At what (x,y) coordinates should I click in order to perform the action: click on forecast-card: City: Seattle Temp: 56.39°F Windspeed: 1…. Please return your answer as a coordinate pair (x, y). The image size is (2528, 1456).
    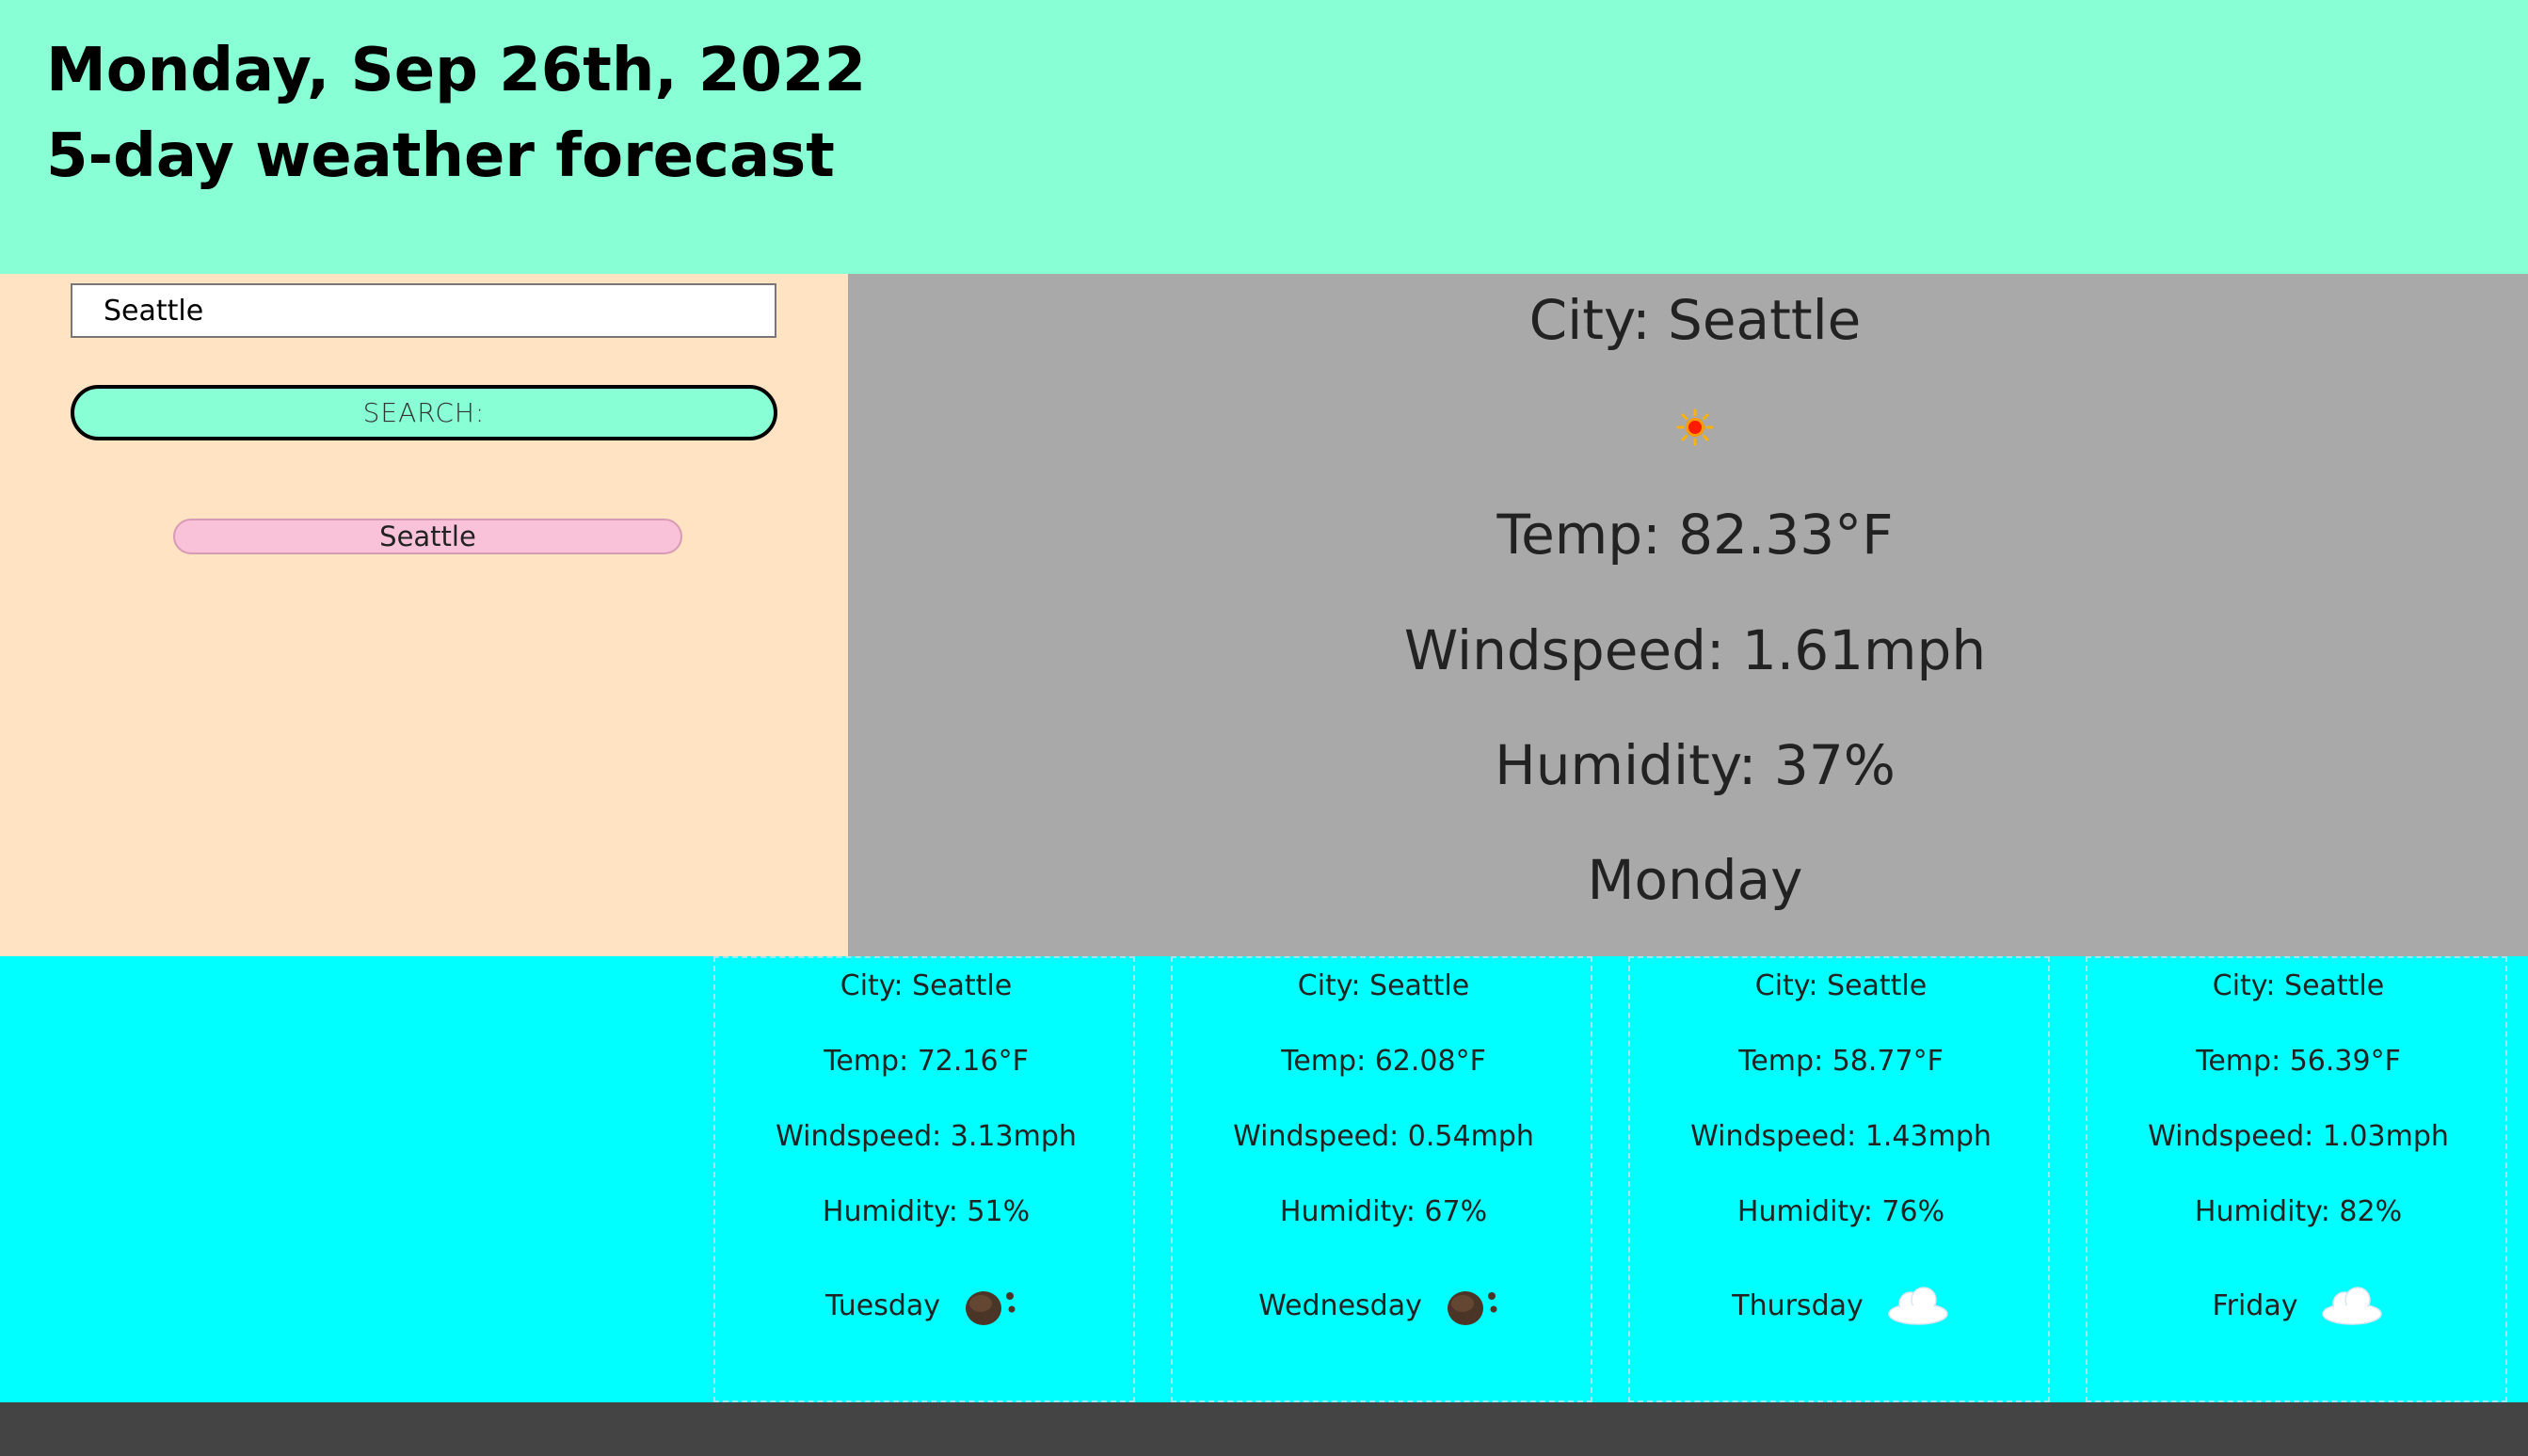
    Looking at the image, I should click on (2296, 1179).